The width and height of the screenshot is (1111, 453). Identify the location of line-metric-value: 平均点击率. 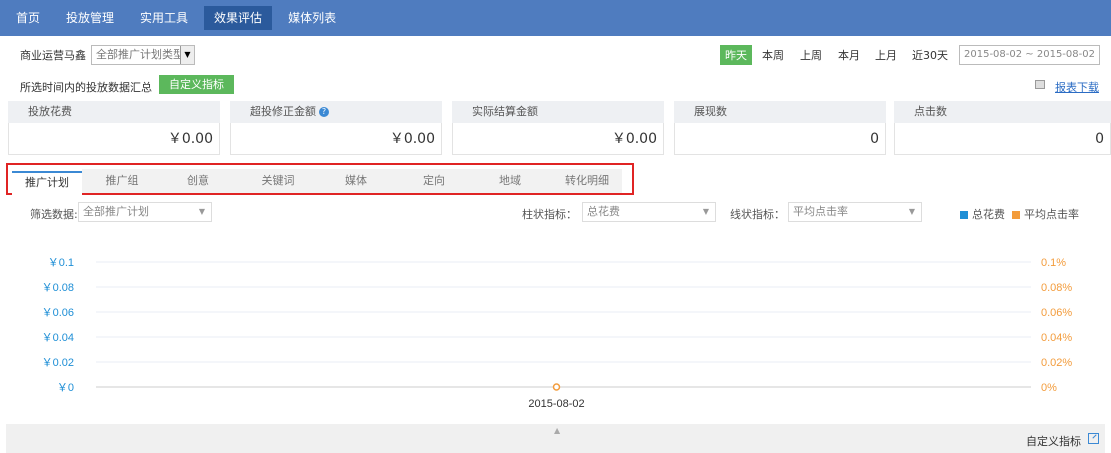
(820, 211).